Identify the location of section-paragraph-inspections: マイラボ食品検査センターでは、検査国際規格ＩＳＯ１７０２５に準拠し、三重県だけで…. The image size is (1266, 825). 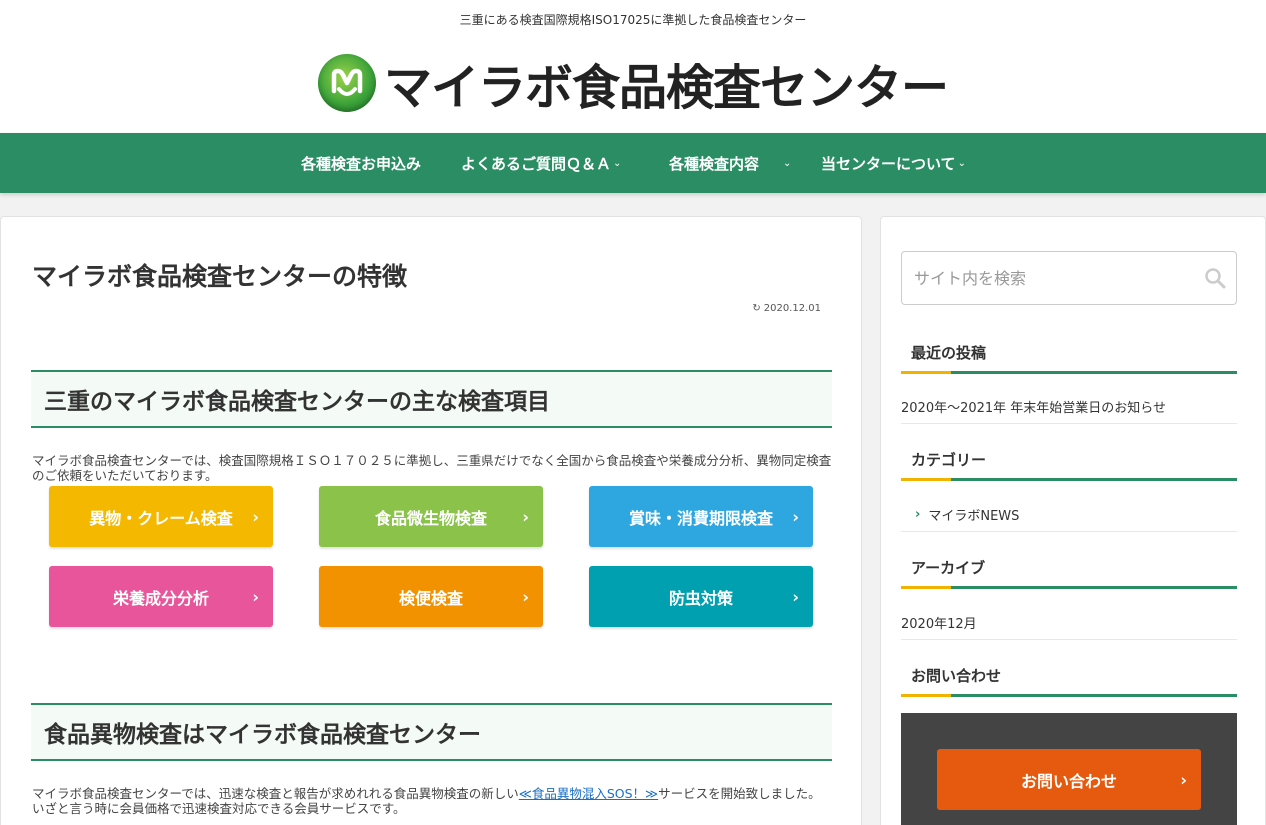
(432, 468).